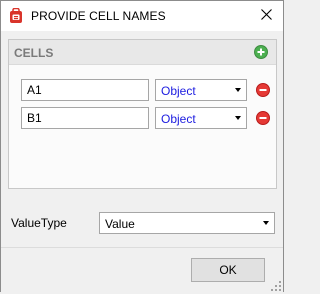 The width and height of the screenshot is (320, 294). Describe the element at coordinates (16, 15) in the screenshot. I see `app-icon` at that location.